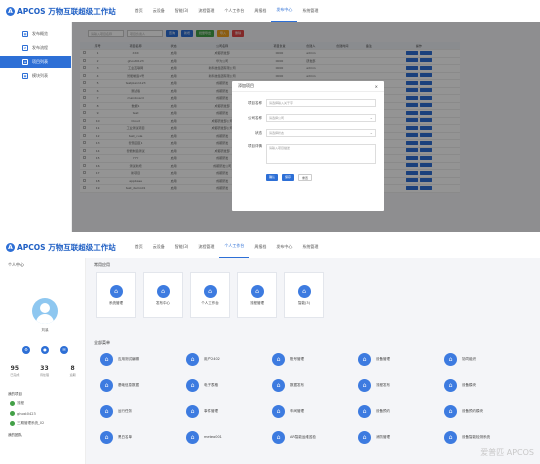 The width and height of the screenshot is (540, 464). I want to click on apcos-logo-icon: A, so click(10, 11).